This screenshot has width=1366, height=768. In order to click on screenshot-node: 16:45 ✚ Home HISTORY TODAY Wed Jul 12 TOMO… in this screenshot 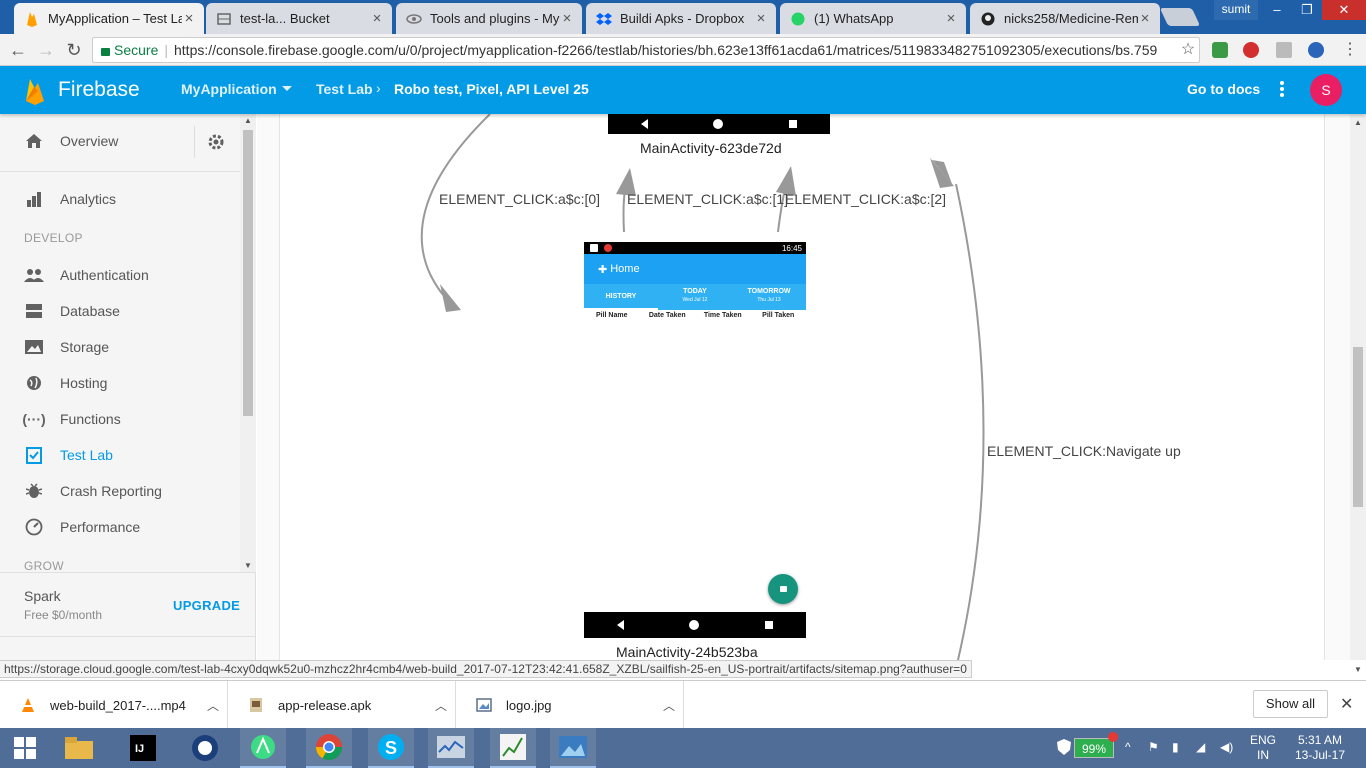, I will do `click(695, 281)`.